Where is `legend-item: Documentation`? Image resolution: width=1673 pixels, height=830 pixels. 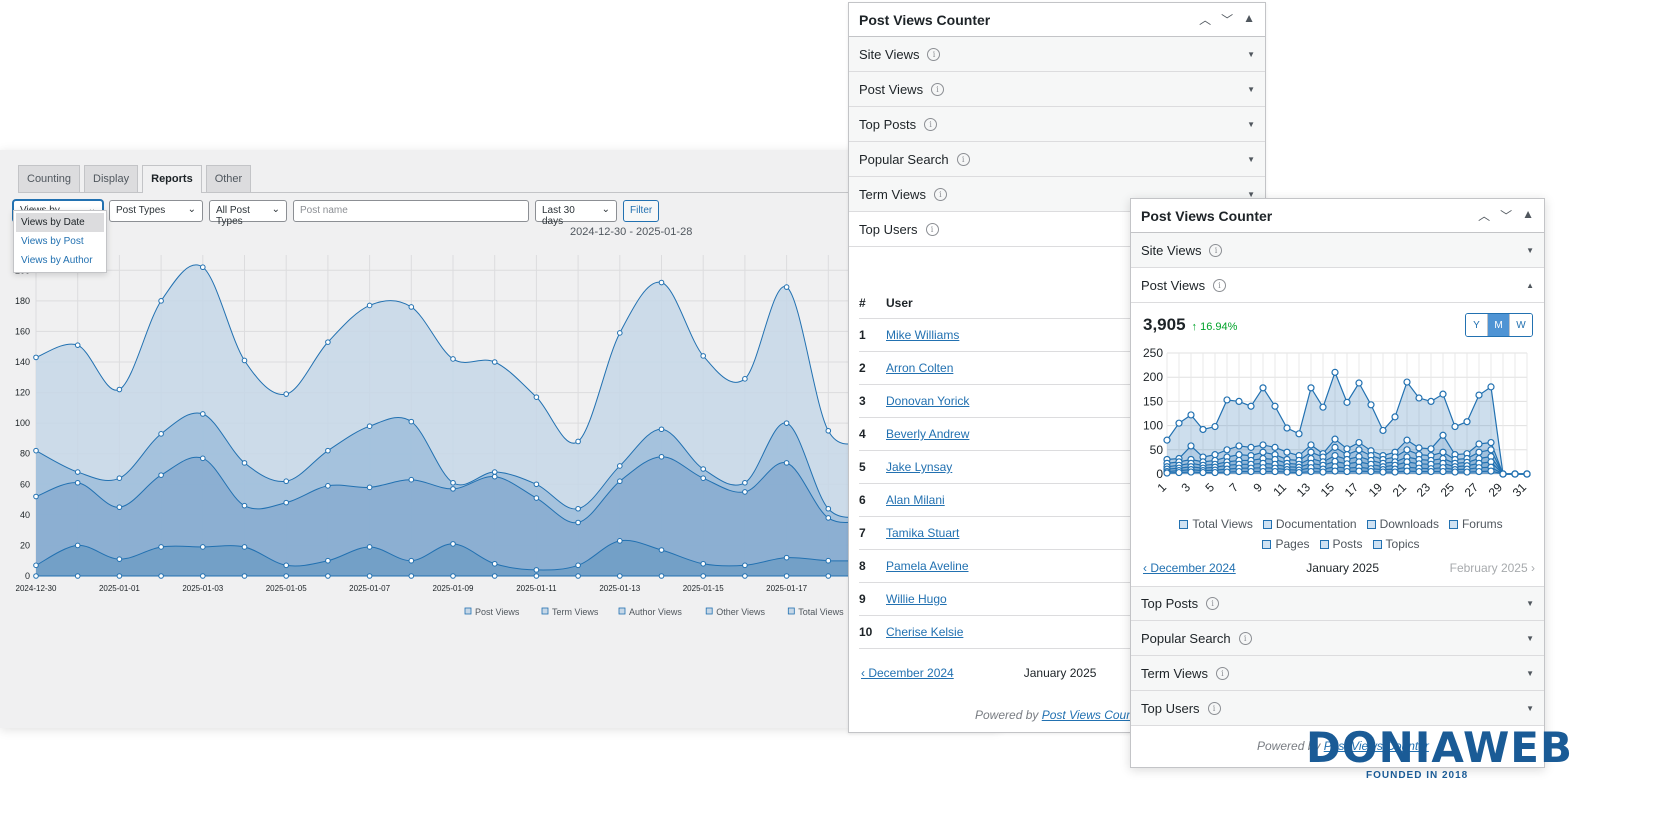
legend-item: Documentation is located at coordinates (1309, 524).